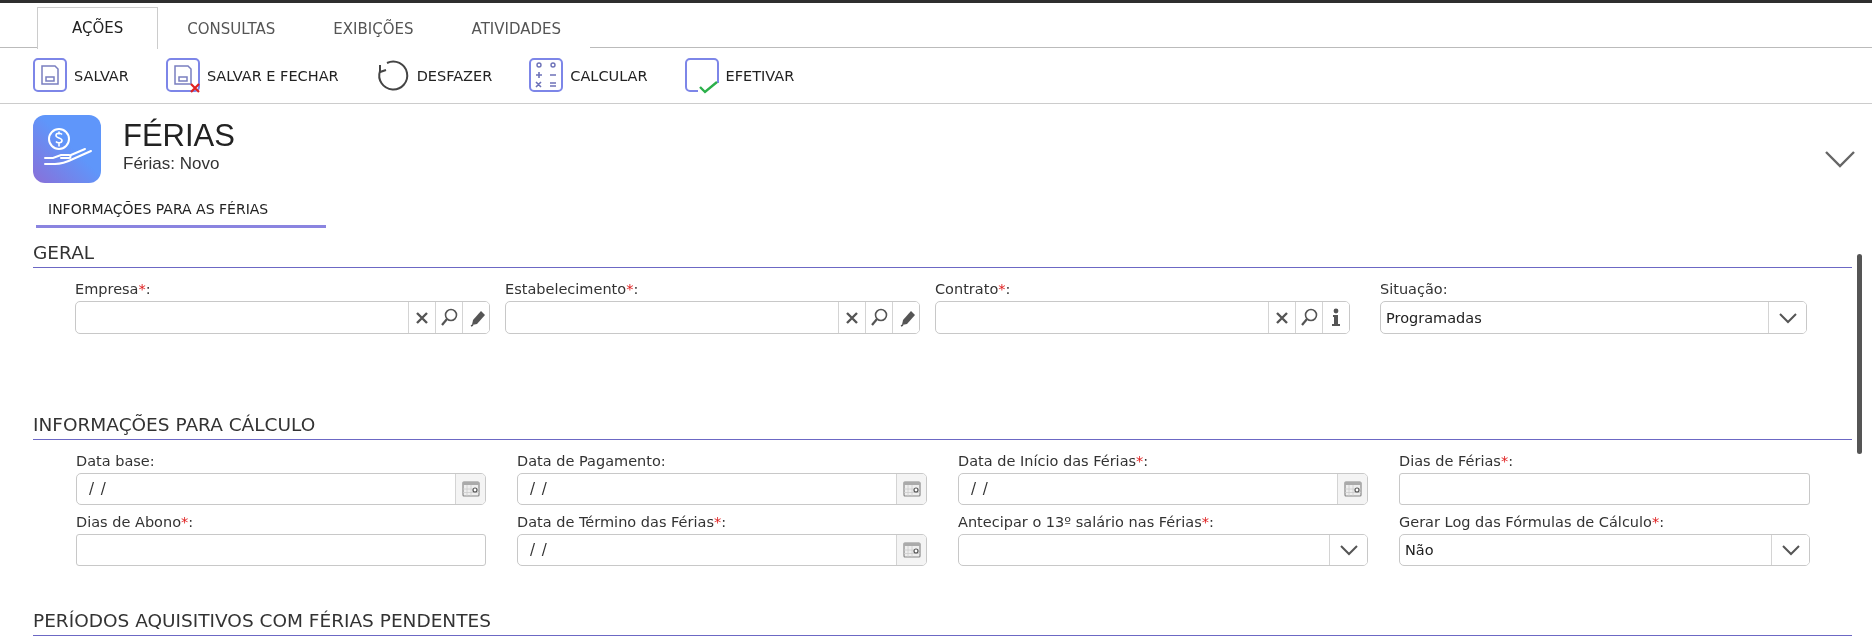 This screenshot has width=1872, height=642. Describe the element at coordinates (80, 75) in the screenshot. I see `toolbar-button: SALVAR` at that location.